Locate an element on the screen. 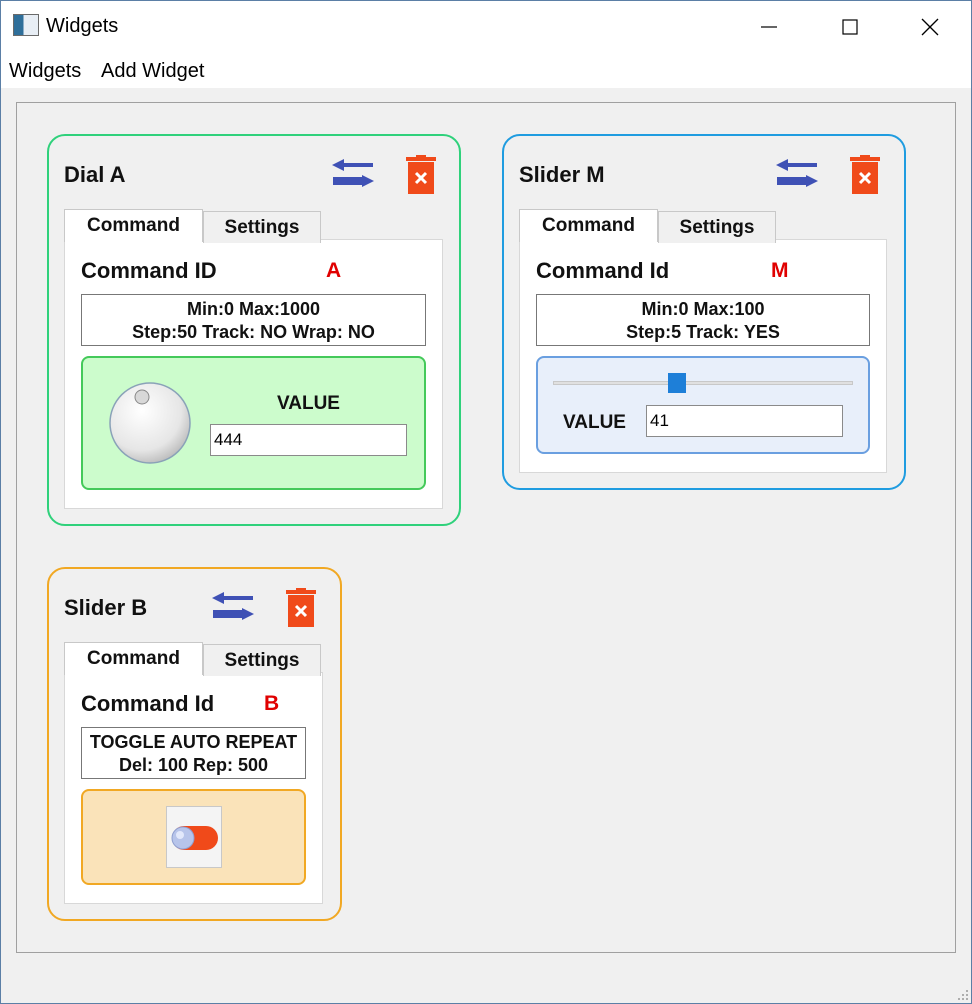 The height and width of the screenshot is (1004, 972). resize-grip-icon is located at coordinates (962, 994).